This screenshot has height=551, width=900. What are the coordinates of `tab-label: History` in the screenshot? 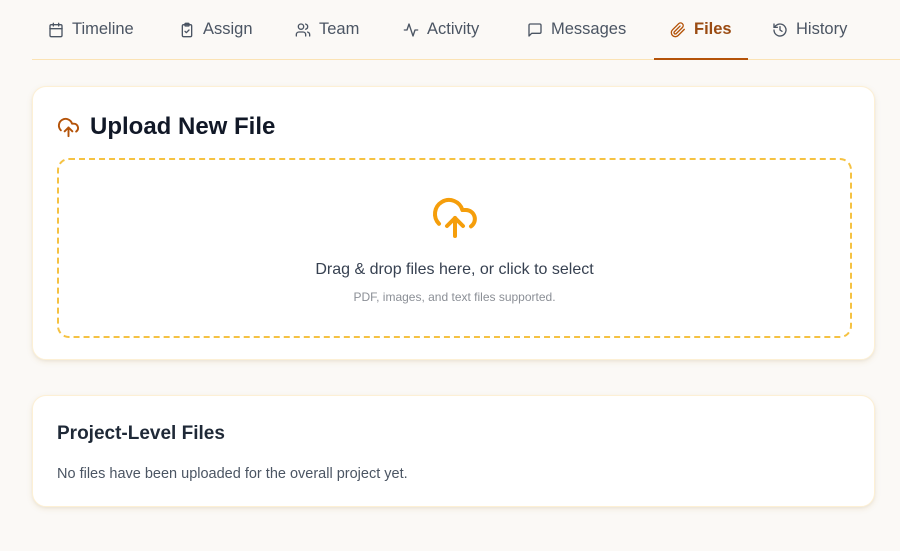 It's located at (822, 29).